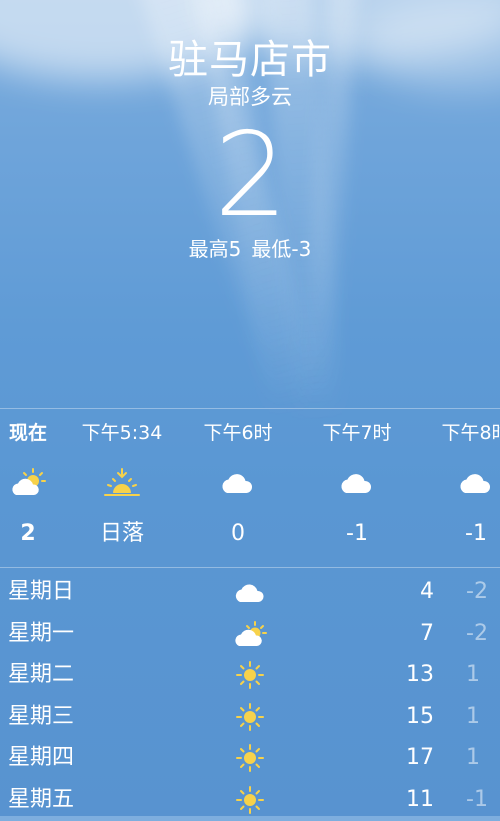 The width and height of the screenshot is (500, 821). I want to click on day-name: 星期一, so click(41, 634).